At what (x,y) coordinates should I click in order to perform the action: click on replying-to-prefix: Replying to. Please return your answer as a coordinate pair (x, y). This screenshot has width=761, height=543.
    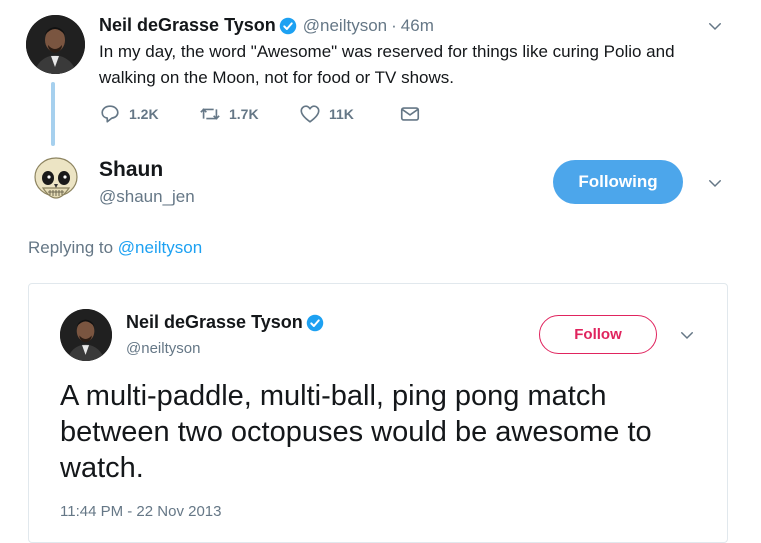
    Looking at the image, I should click on (71, 247).